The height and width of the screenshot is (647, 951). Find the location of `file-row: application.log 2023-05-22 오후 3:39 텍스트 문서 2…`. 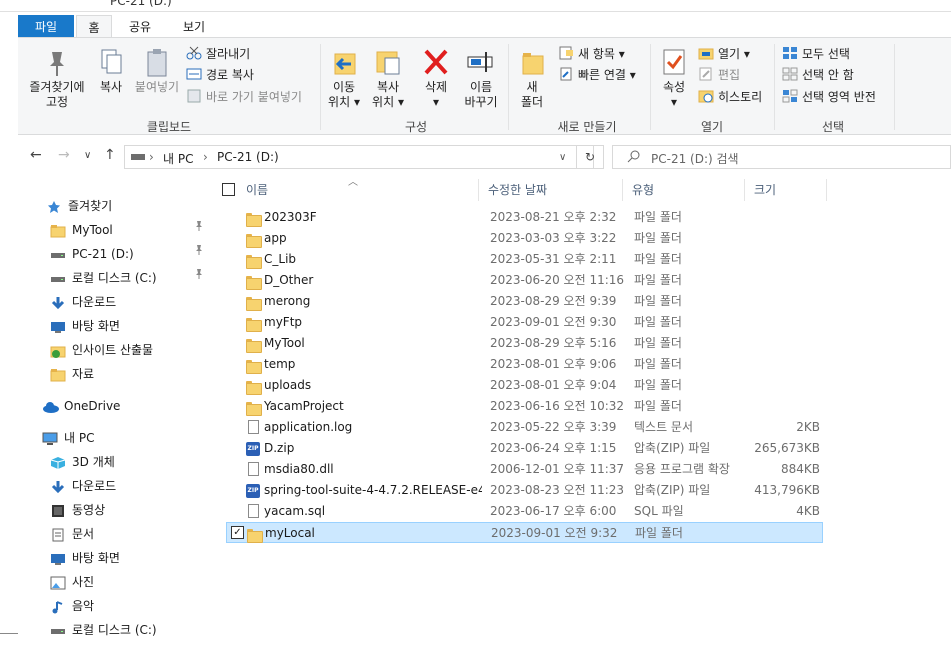

file-row: application.log 2023-05-22 오후 3:39 텍스트 문서 2… is located at coordinates (524, 427).